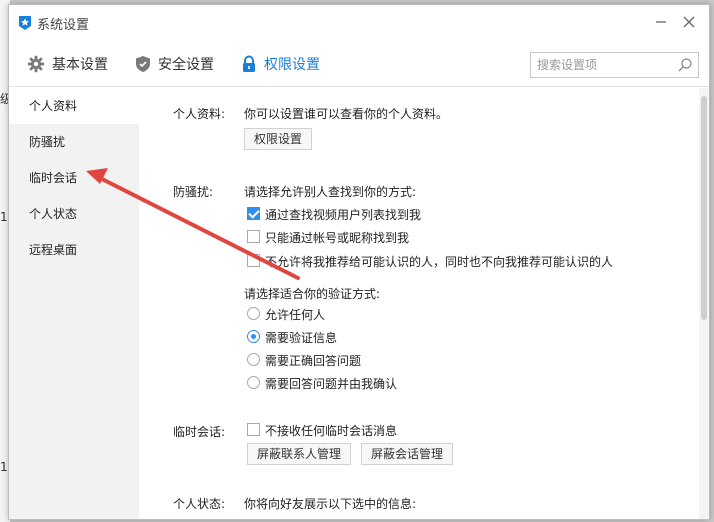  Describe the element at coordinates (249, 63) in the screenshot. I see `lock-icon` at that location.